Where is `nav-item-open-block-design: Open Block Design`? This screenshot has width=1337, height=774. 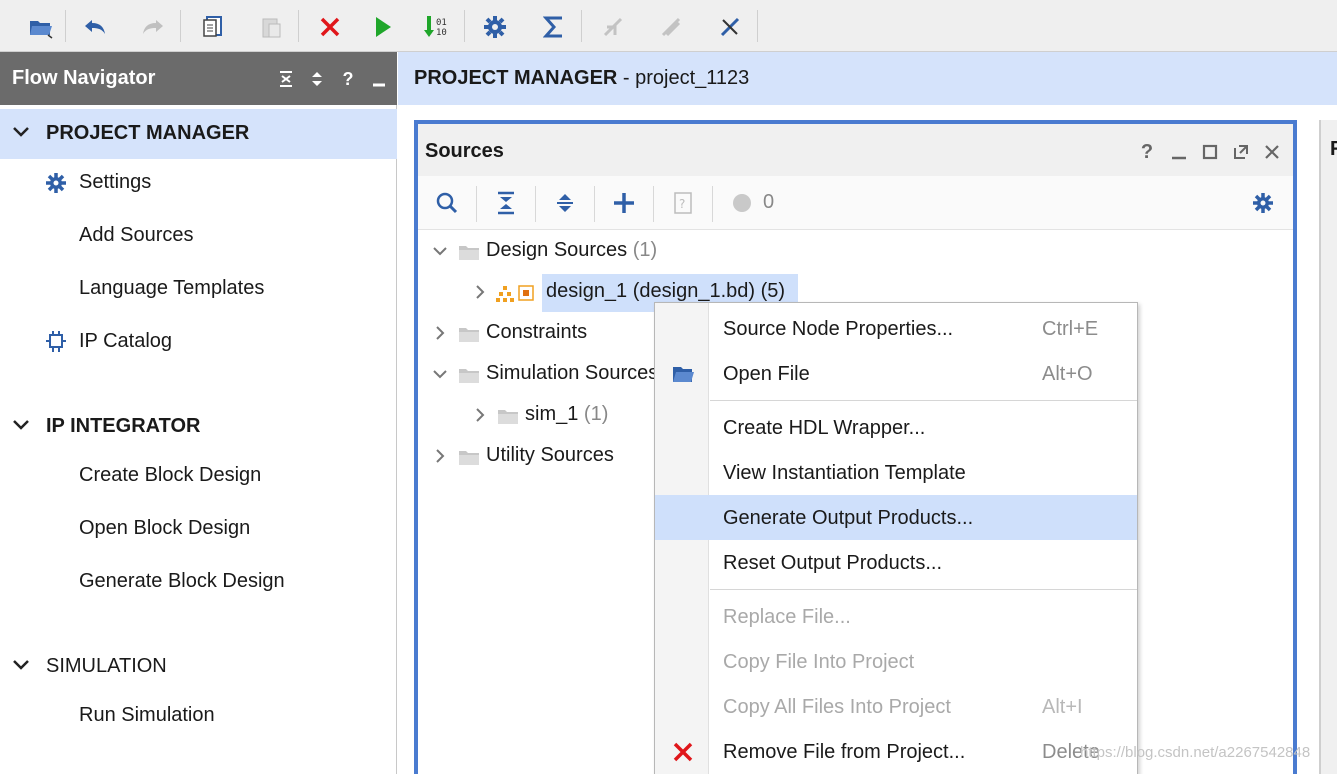
nav-item-open-block-design: Open Block Design is located at coordinates (198, 529).